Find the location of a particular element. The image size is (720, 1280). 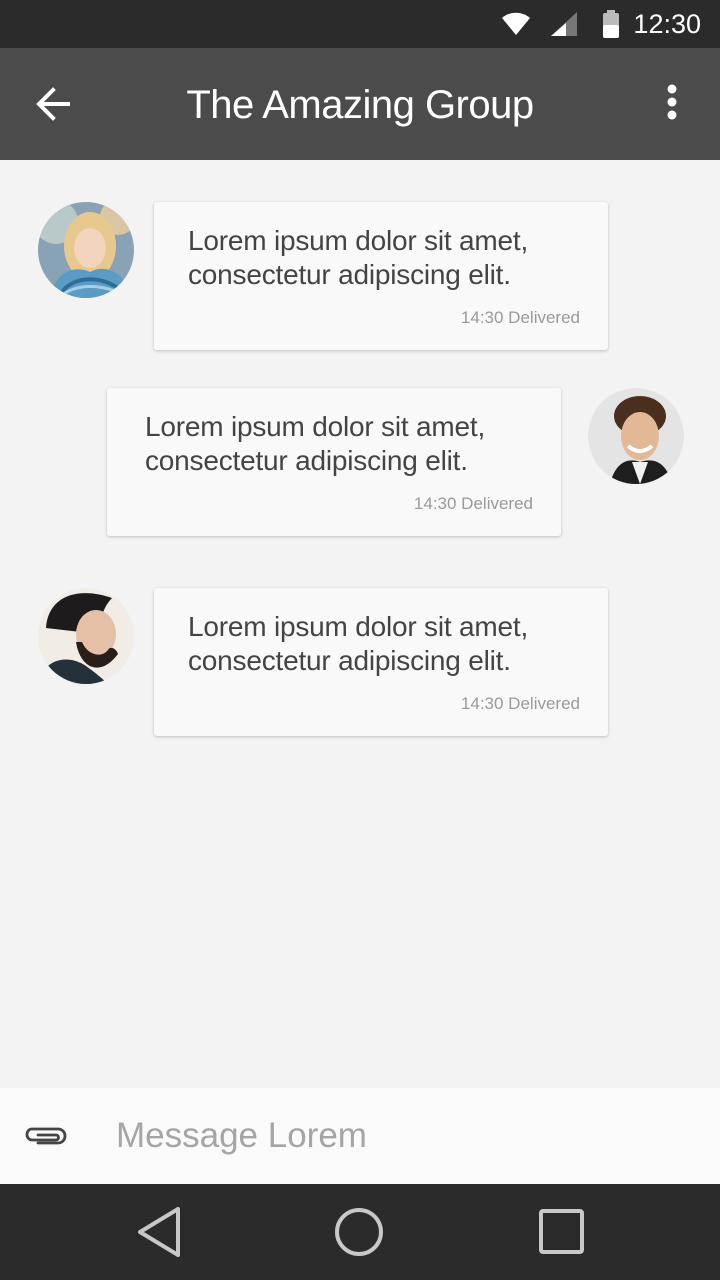

recents-square-icon is located at coordinates (561, 1231).